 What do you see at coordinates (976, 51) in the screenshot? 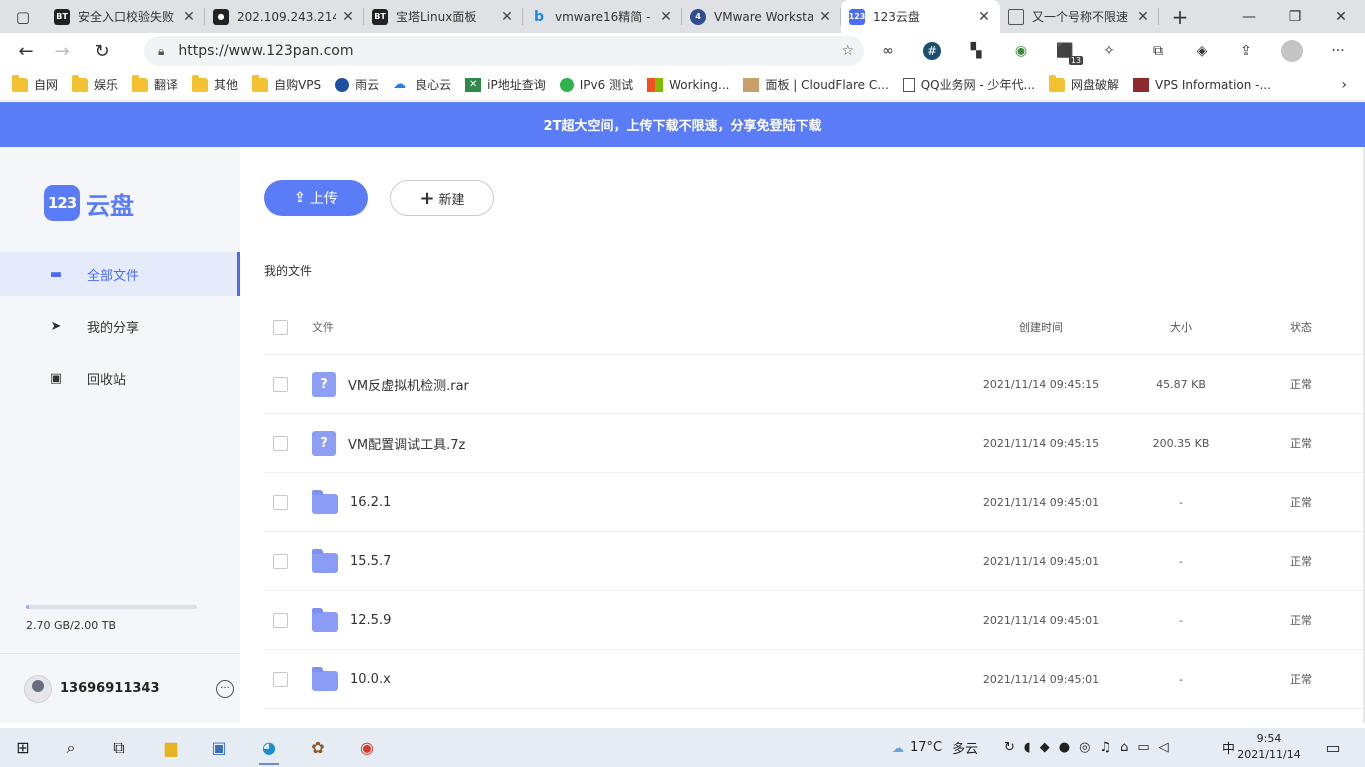
I see `grid-extension-icon: ▚` at bounding box center [976, 51].